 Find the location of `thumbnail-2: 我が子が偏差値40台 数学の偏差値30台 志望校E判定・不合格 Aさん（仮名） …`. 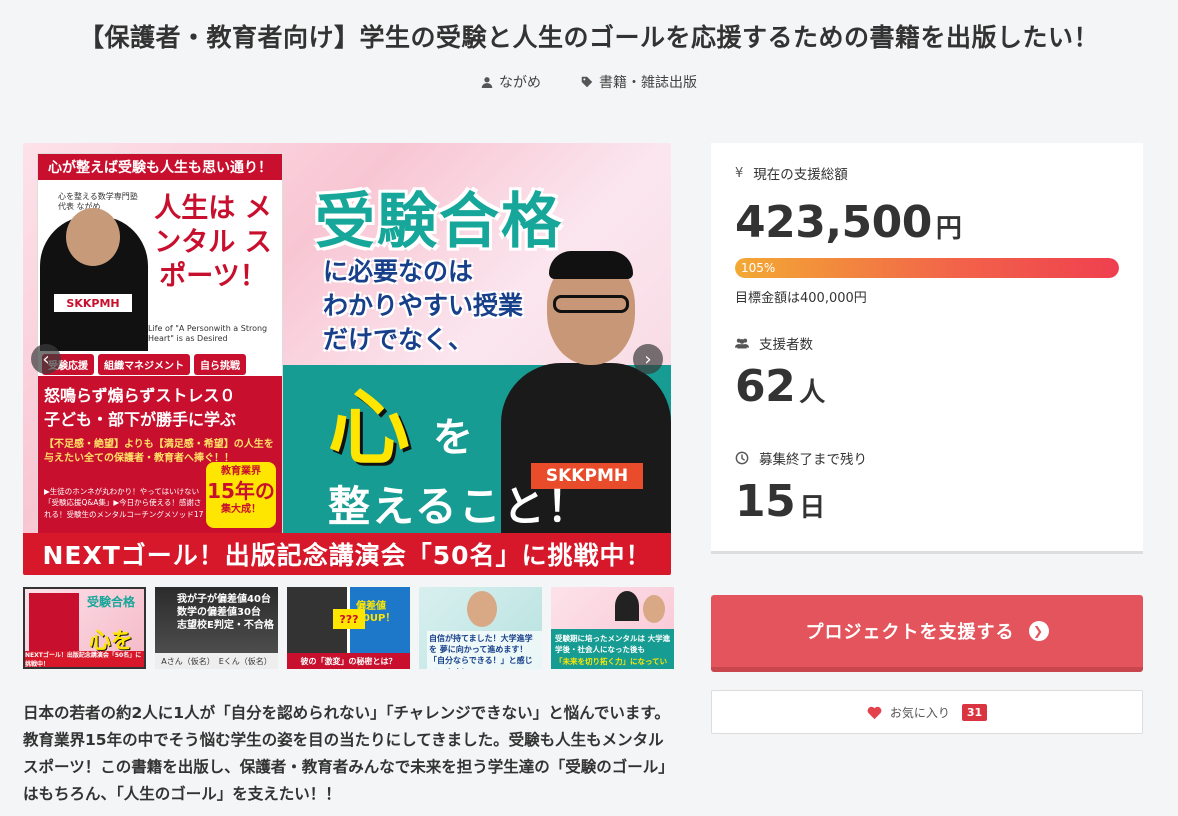

thumbnail-2: 我が子が偏差値40台 数学の偏差値30台 志望校E判定・不合格 Aさん（仮名） … is located at coordinates (216, 628).